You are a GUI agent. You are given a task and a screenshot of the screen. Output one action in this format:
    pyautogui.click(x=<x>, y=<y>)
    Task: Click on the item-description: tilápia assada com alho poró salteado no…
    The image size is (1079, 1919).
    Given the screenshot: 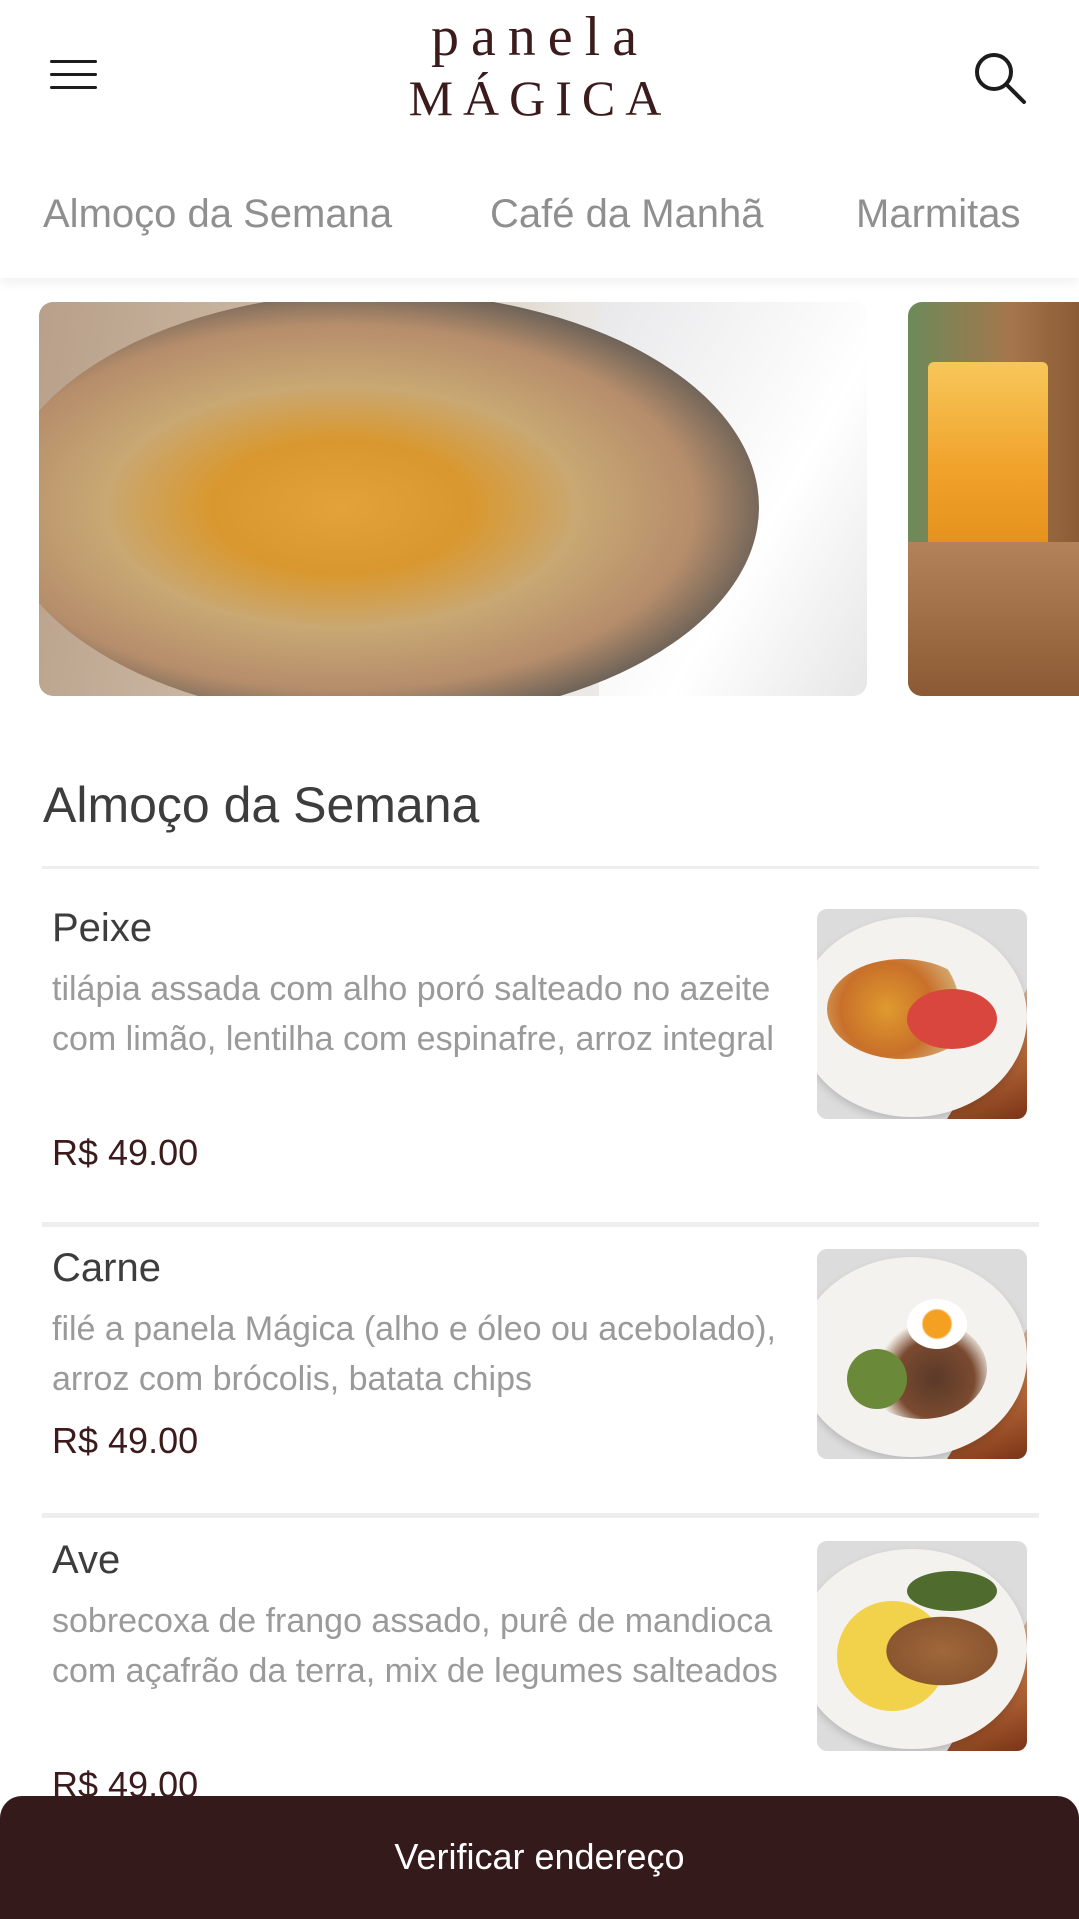 What is the action you would take?
    pyautogui.click(x=413, y=1014)
    